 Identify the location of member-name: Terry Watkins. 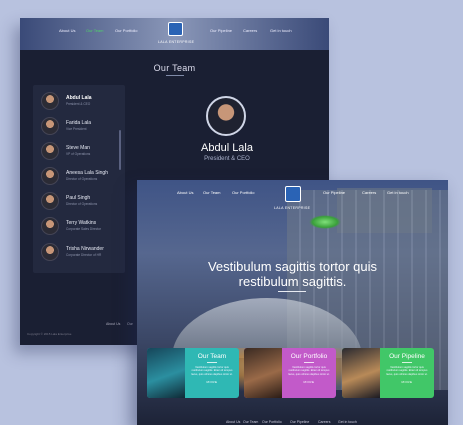
(81, 223).